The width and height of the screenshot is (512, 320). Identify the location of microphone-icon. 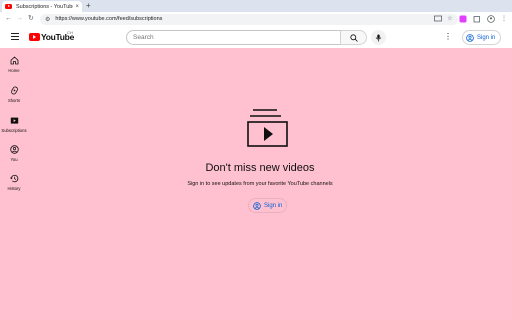
(378, 37).